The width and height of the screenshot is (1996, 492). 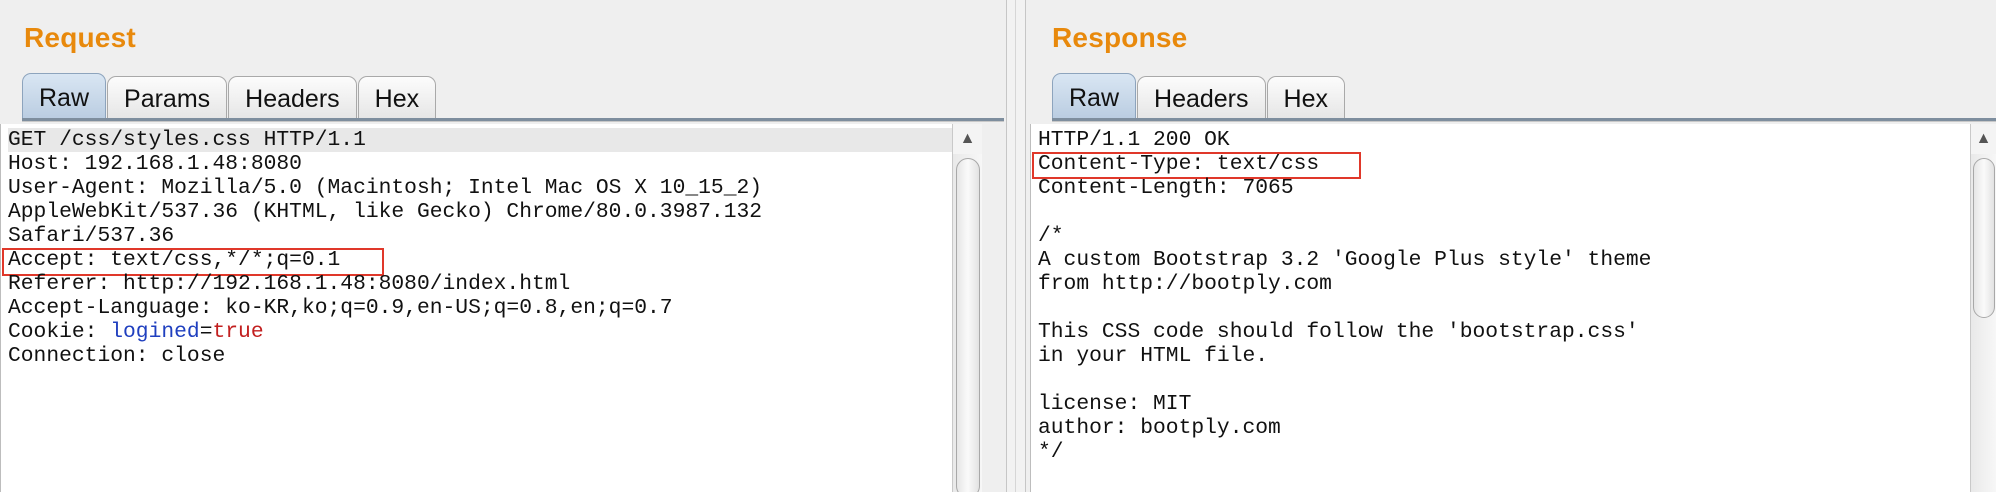 I want to click on request-tab-underline-shadow, so click(x=513, y=121).